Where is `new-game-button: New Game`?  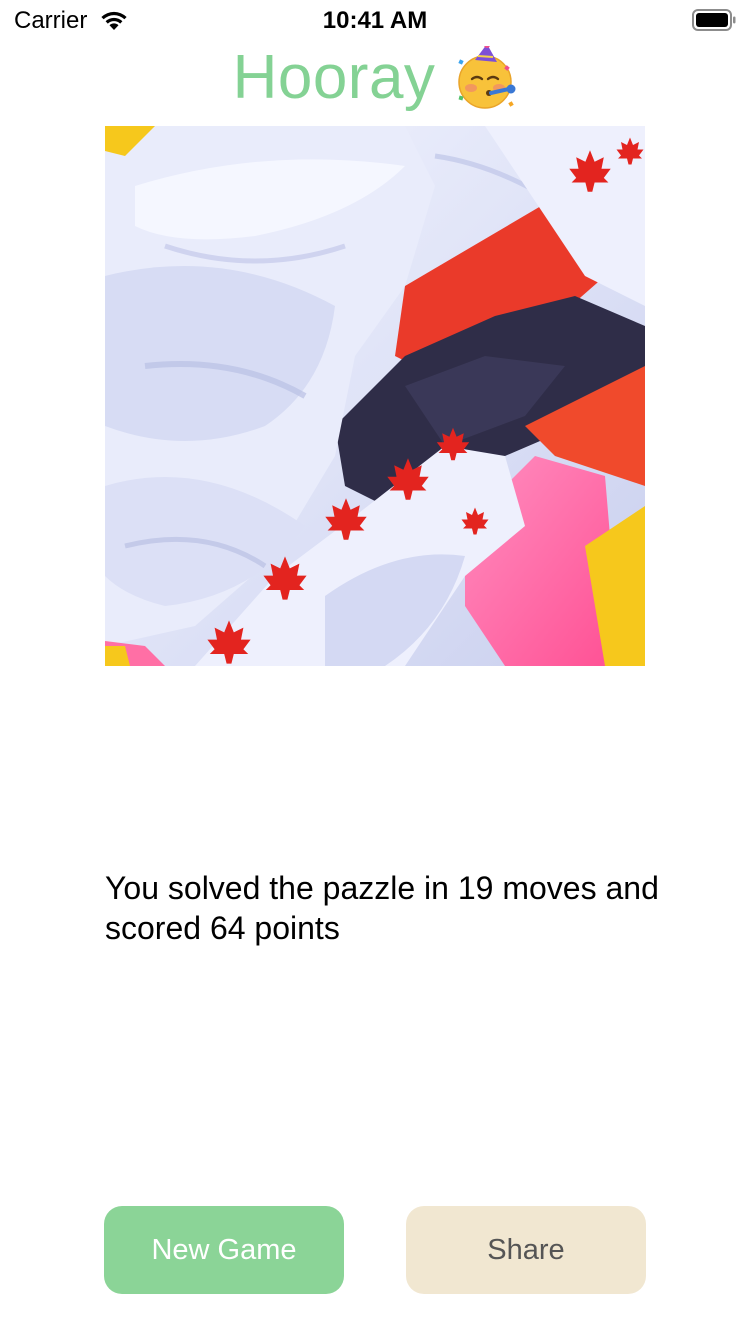 new-game-button: New Game is located at coordinates (224, 1250).